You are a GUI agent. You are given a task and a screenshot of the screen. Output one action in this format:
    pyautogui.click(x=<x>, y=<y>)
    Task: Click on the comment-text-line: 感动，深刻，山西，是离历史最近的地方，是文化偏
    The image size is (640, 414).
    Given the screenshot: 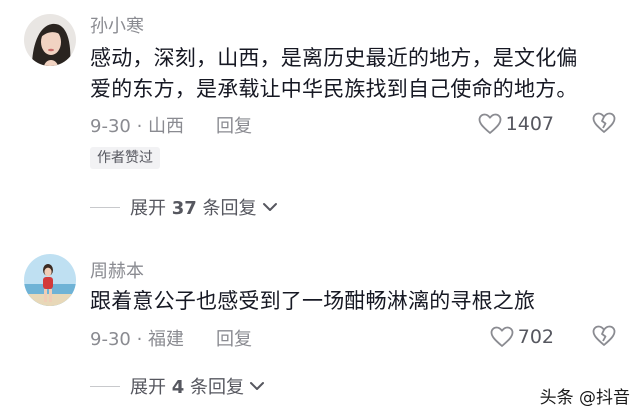 What is the action you would take?
    pyautogui.click(x=334, y=58)
    